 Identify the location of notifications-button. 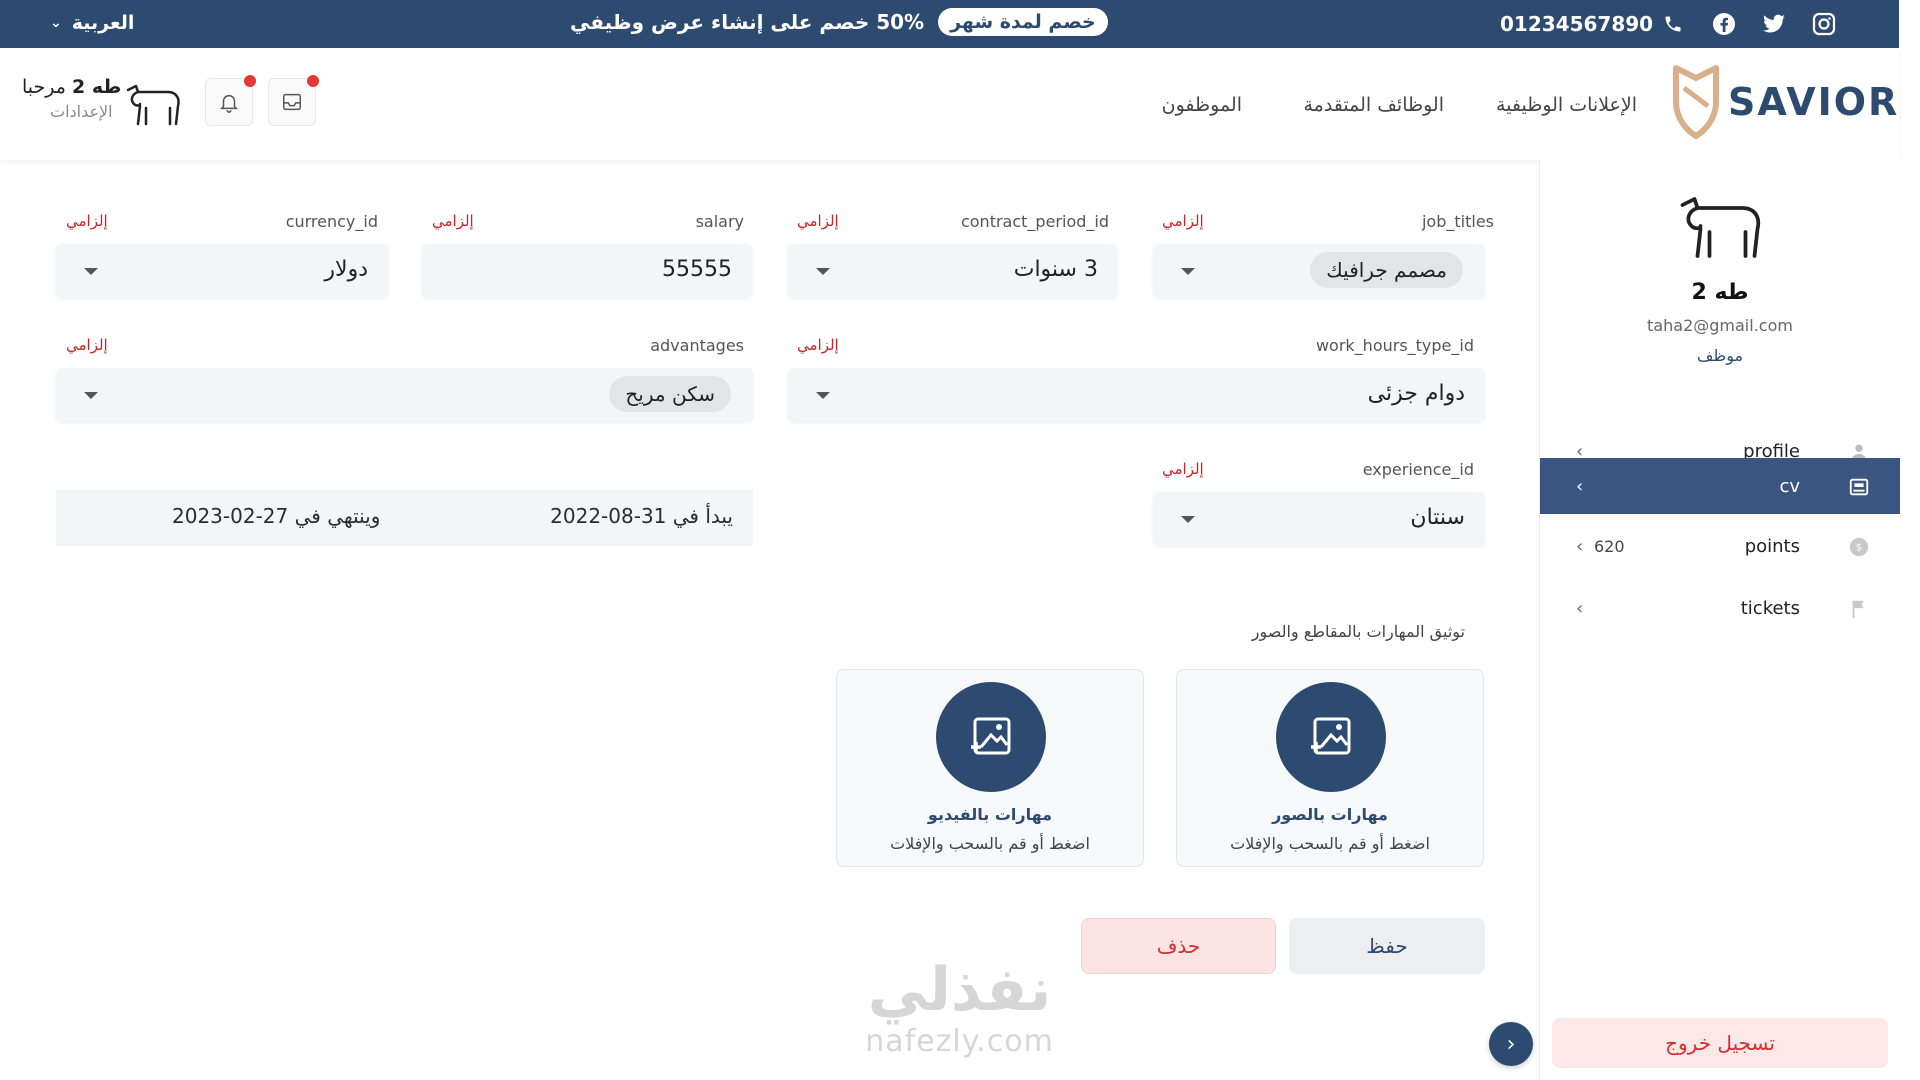
(230, 100).